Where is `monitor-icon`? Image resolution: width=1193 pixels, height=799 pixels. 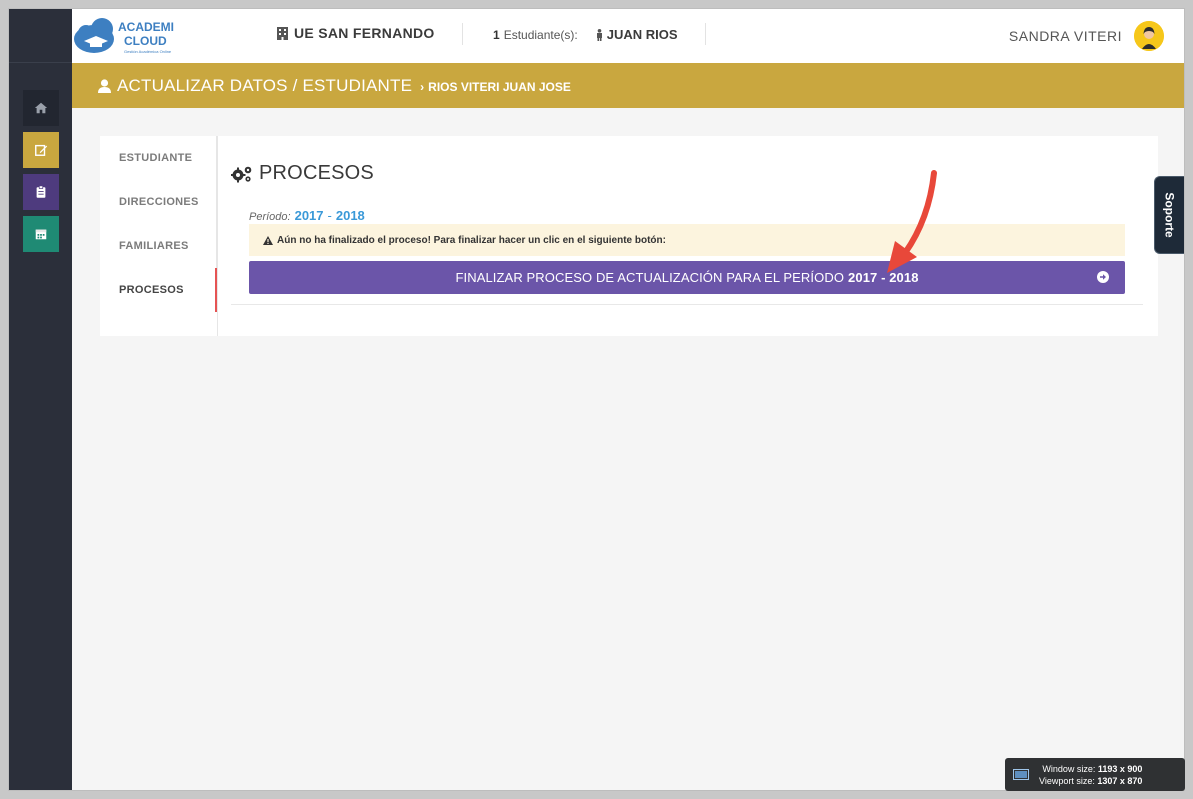
monitor-icon is located at coordinates (1021, 774).